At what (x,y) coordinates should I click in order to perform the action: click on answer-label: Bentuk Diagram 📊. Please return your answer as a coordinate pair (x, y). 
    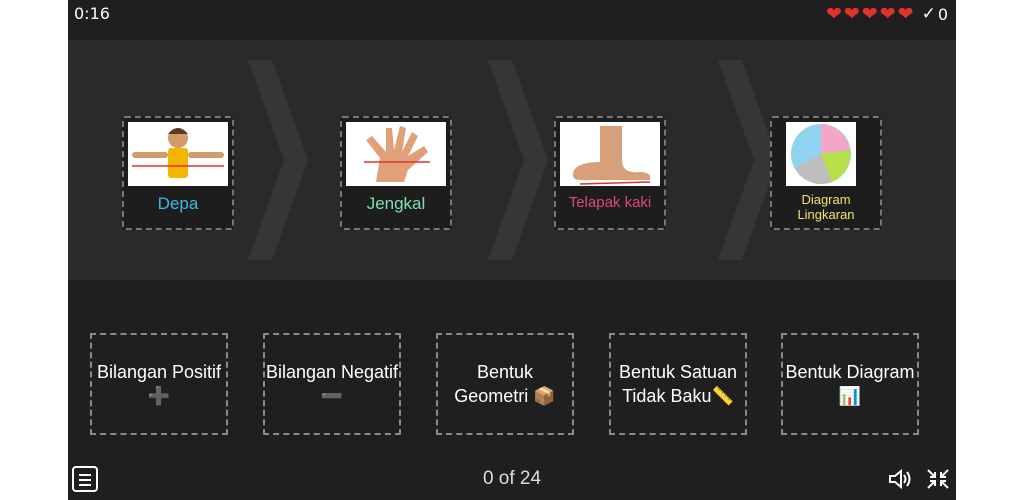
    Looking at the image, I should click on (850, 384).